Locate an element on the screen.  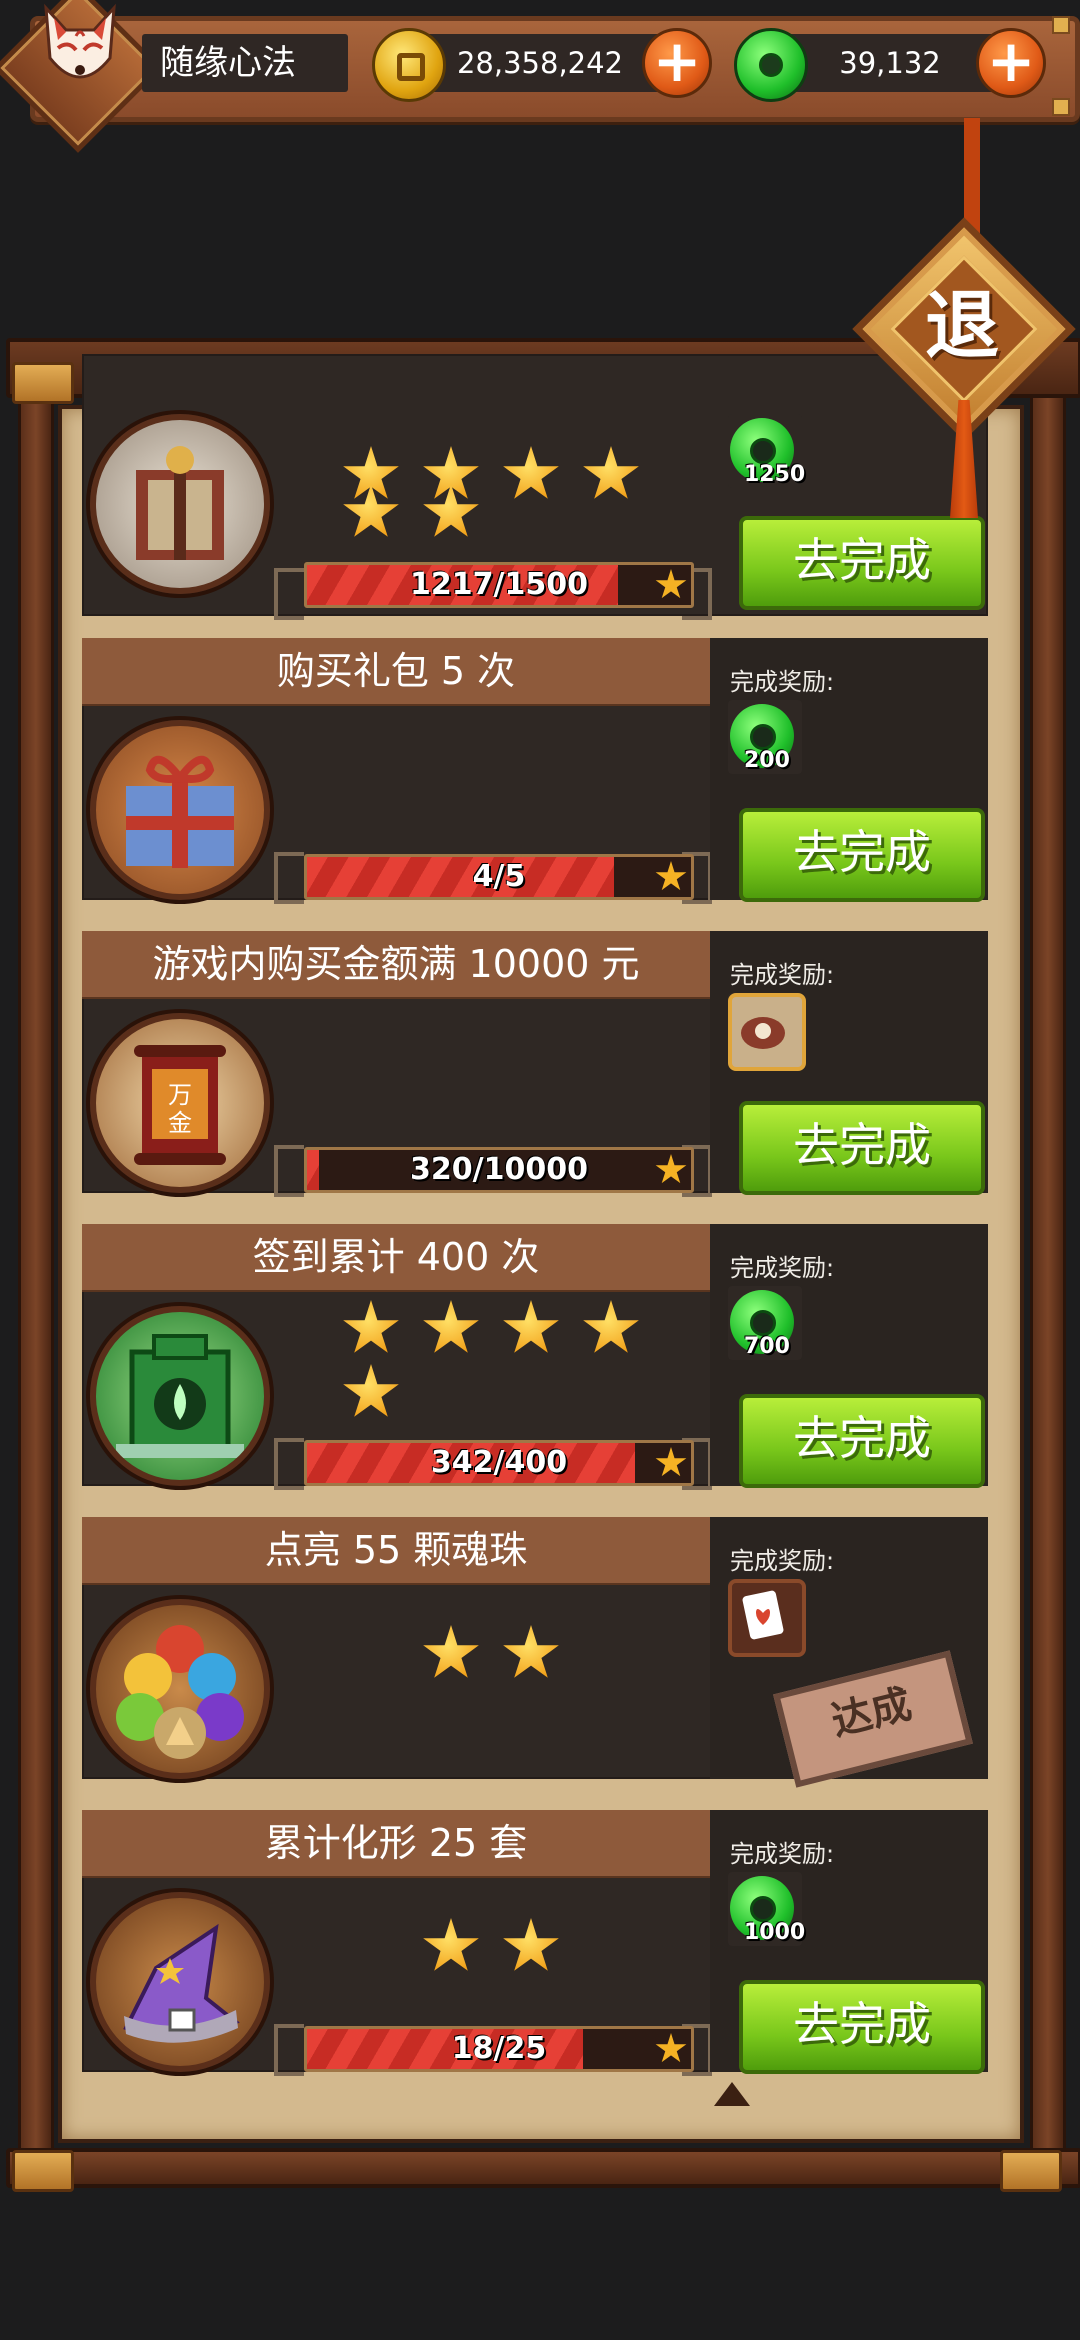
add-jade-button: + is located at coordinates (1011, 63).